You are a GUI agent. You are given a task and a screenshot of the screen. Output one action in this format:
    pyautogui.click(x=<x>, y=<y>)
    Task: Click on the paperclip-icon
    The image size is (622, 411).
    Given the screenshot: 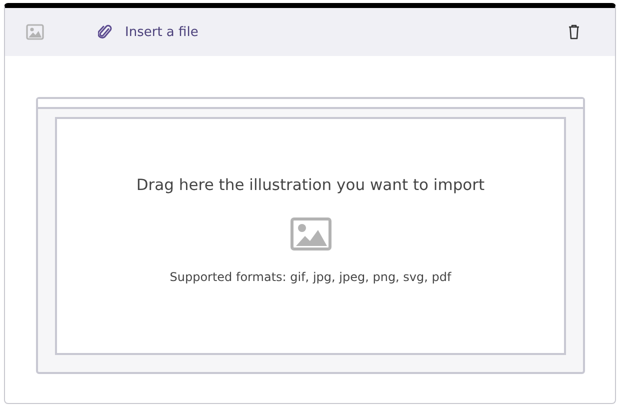 What is the action you would take?
    pyautogui.click(x=105, y=32)
    